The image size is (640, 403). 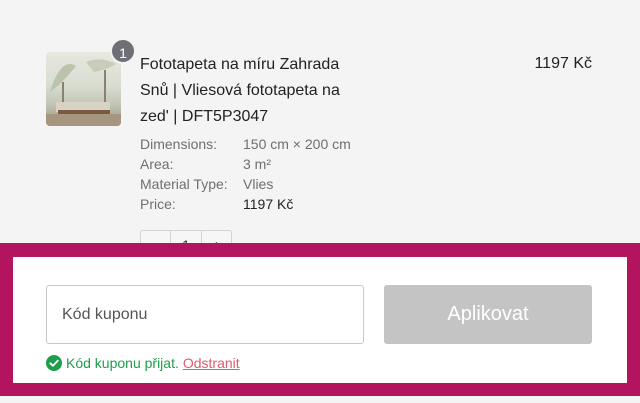 What do you see at coordinates (122, 363) in the screenshot?
I see `coupon-status-text: Kód kuponu přijat.` at bounding box center [122, 363].